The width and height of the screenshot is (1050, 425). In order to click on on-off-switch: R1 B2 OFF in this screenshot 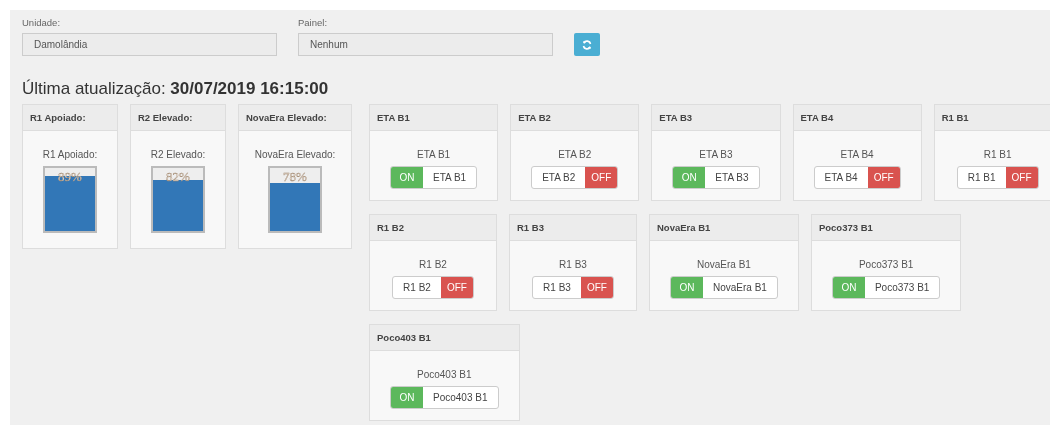, I will do `click(433, 287)`.